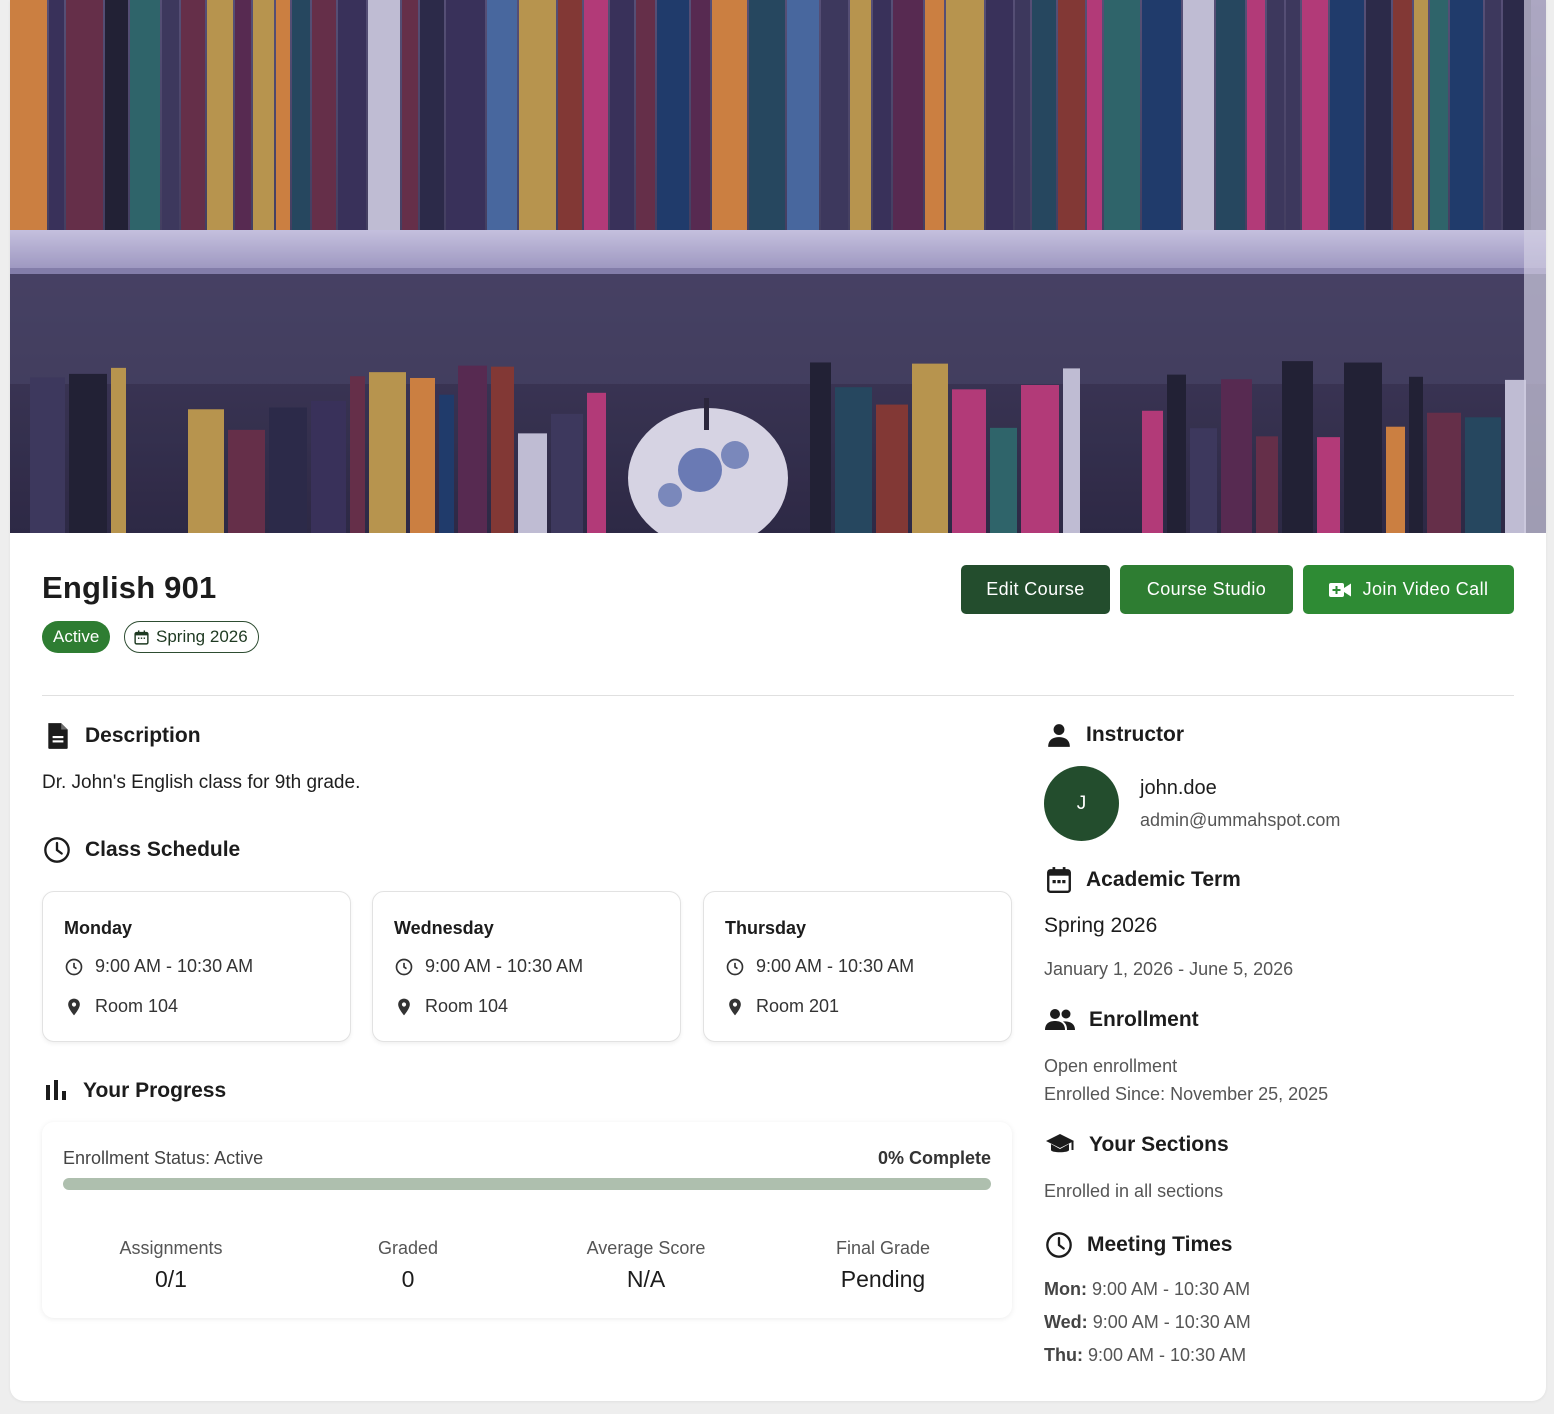  What do you see at coordinates (171, 1265) in the screenshot?
I see `stat-assignments: Assignments 0/1` at bounding box center [171, 1265].